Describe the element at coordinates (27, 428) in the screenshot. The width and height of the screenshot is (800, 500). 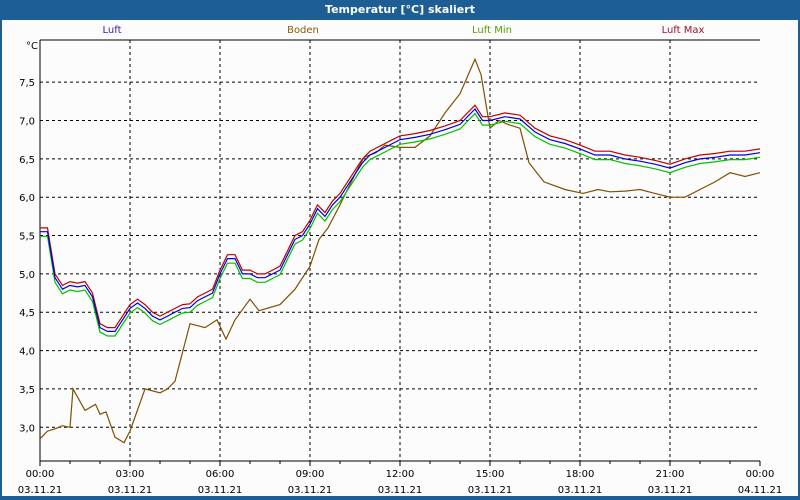
I see `y-tick-label: 3,0` at that location.